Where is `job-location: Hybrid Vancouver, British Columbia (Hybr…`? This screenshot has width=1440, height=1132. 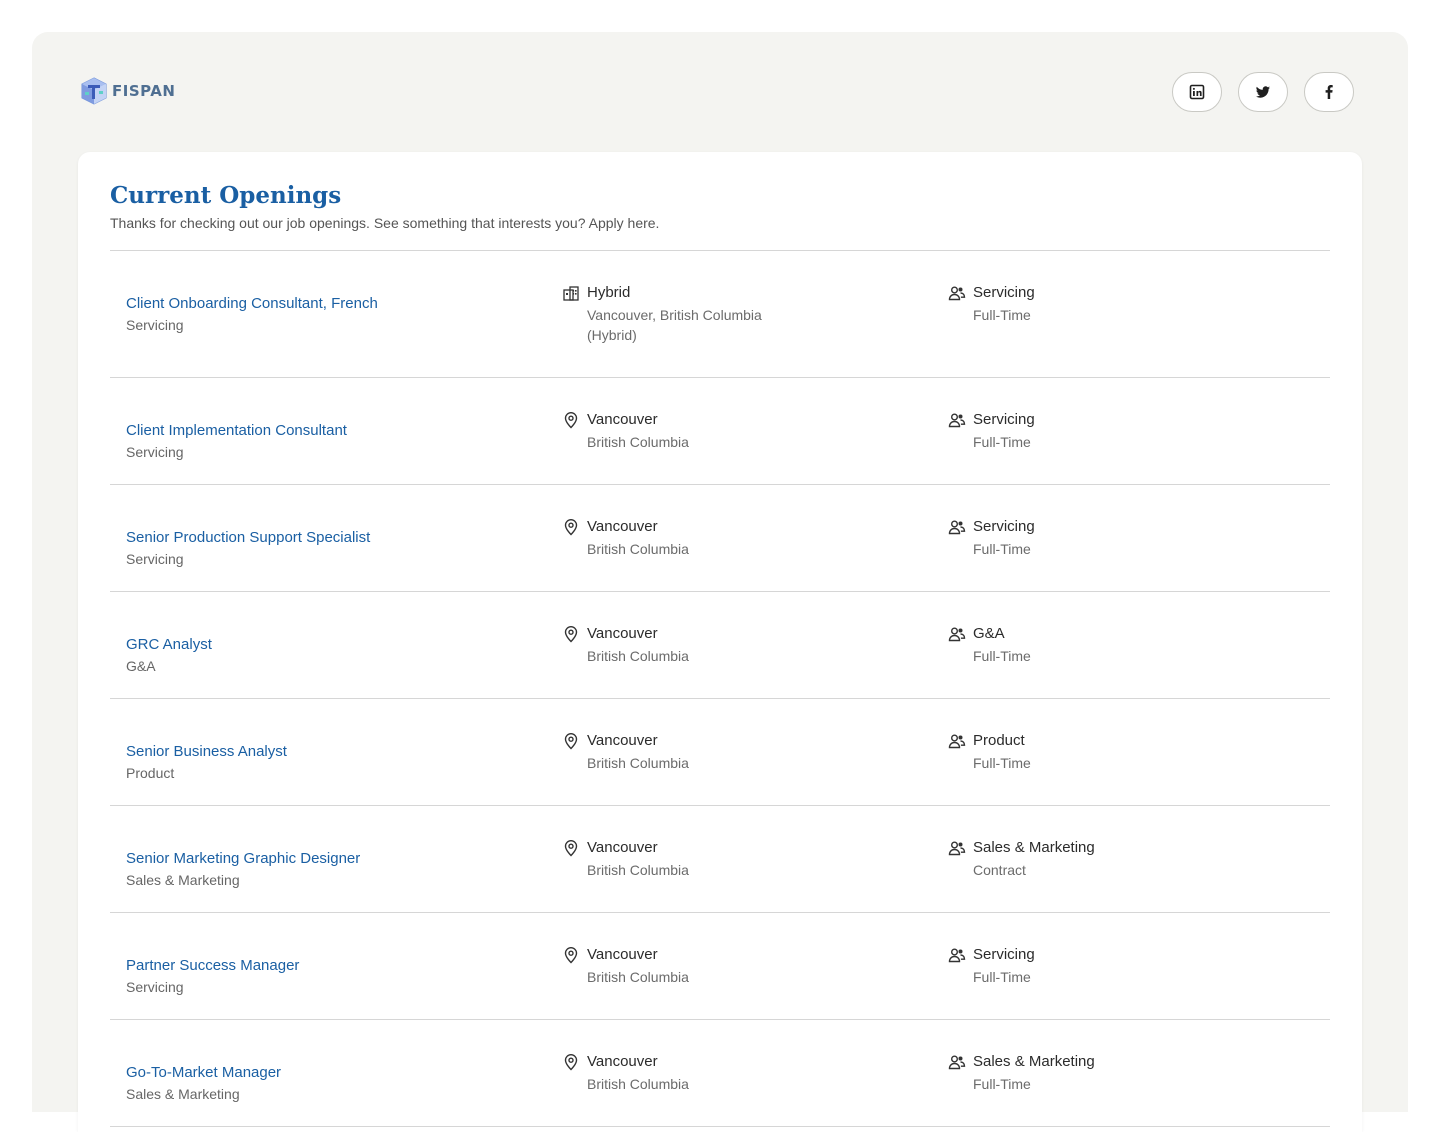
job-location: Hybrid Vancouver, British Columbia (Hybr… is located at coordinates (674, 314).